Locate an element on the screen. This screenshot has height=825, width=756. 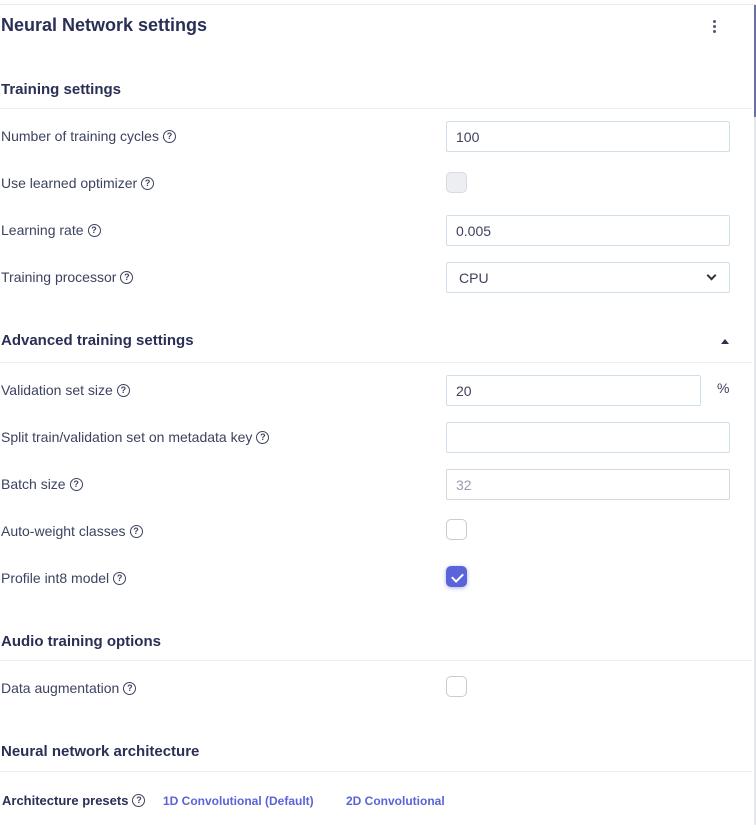
architecture-presets-label: Architecture presets ? is located at coordinates (74, 800).